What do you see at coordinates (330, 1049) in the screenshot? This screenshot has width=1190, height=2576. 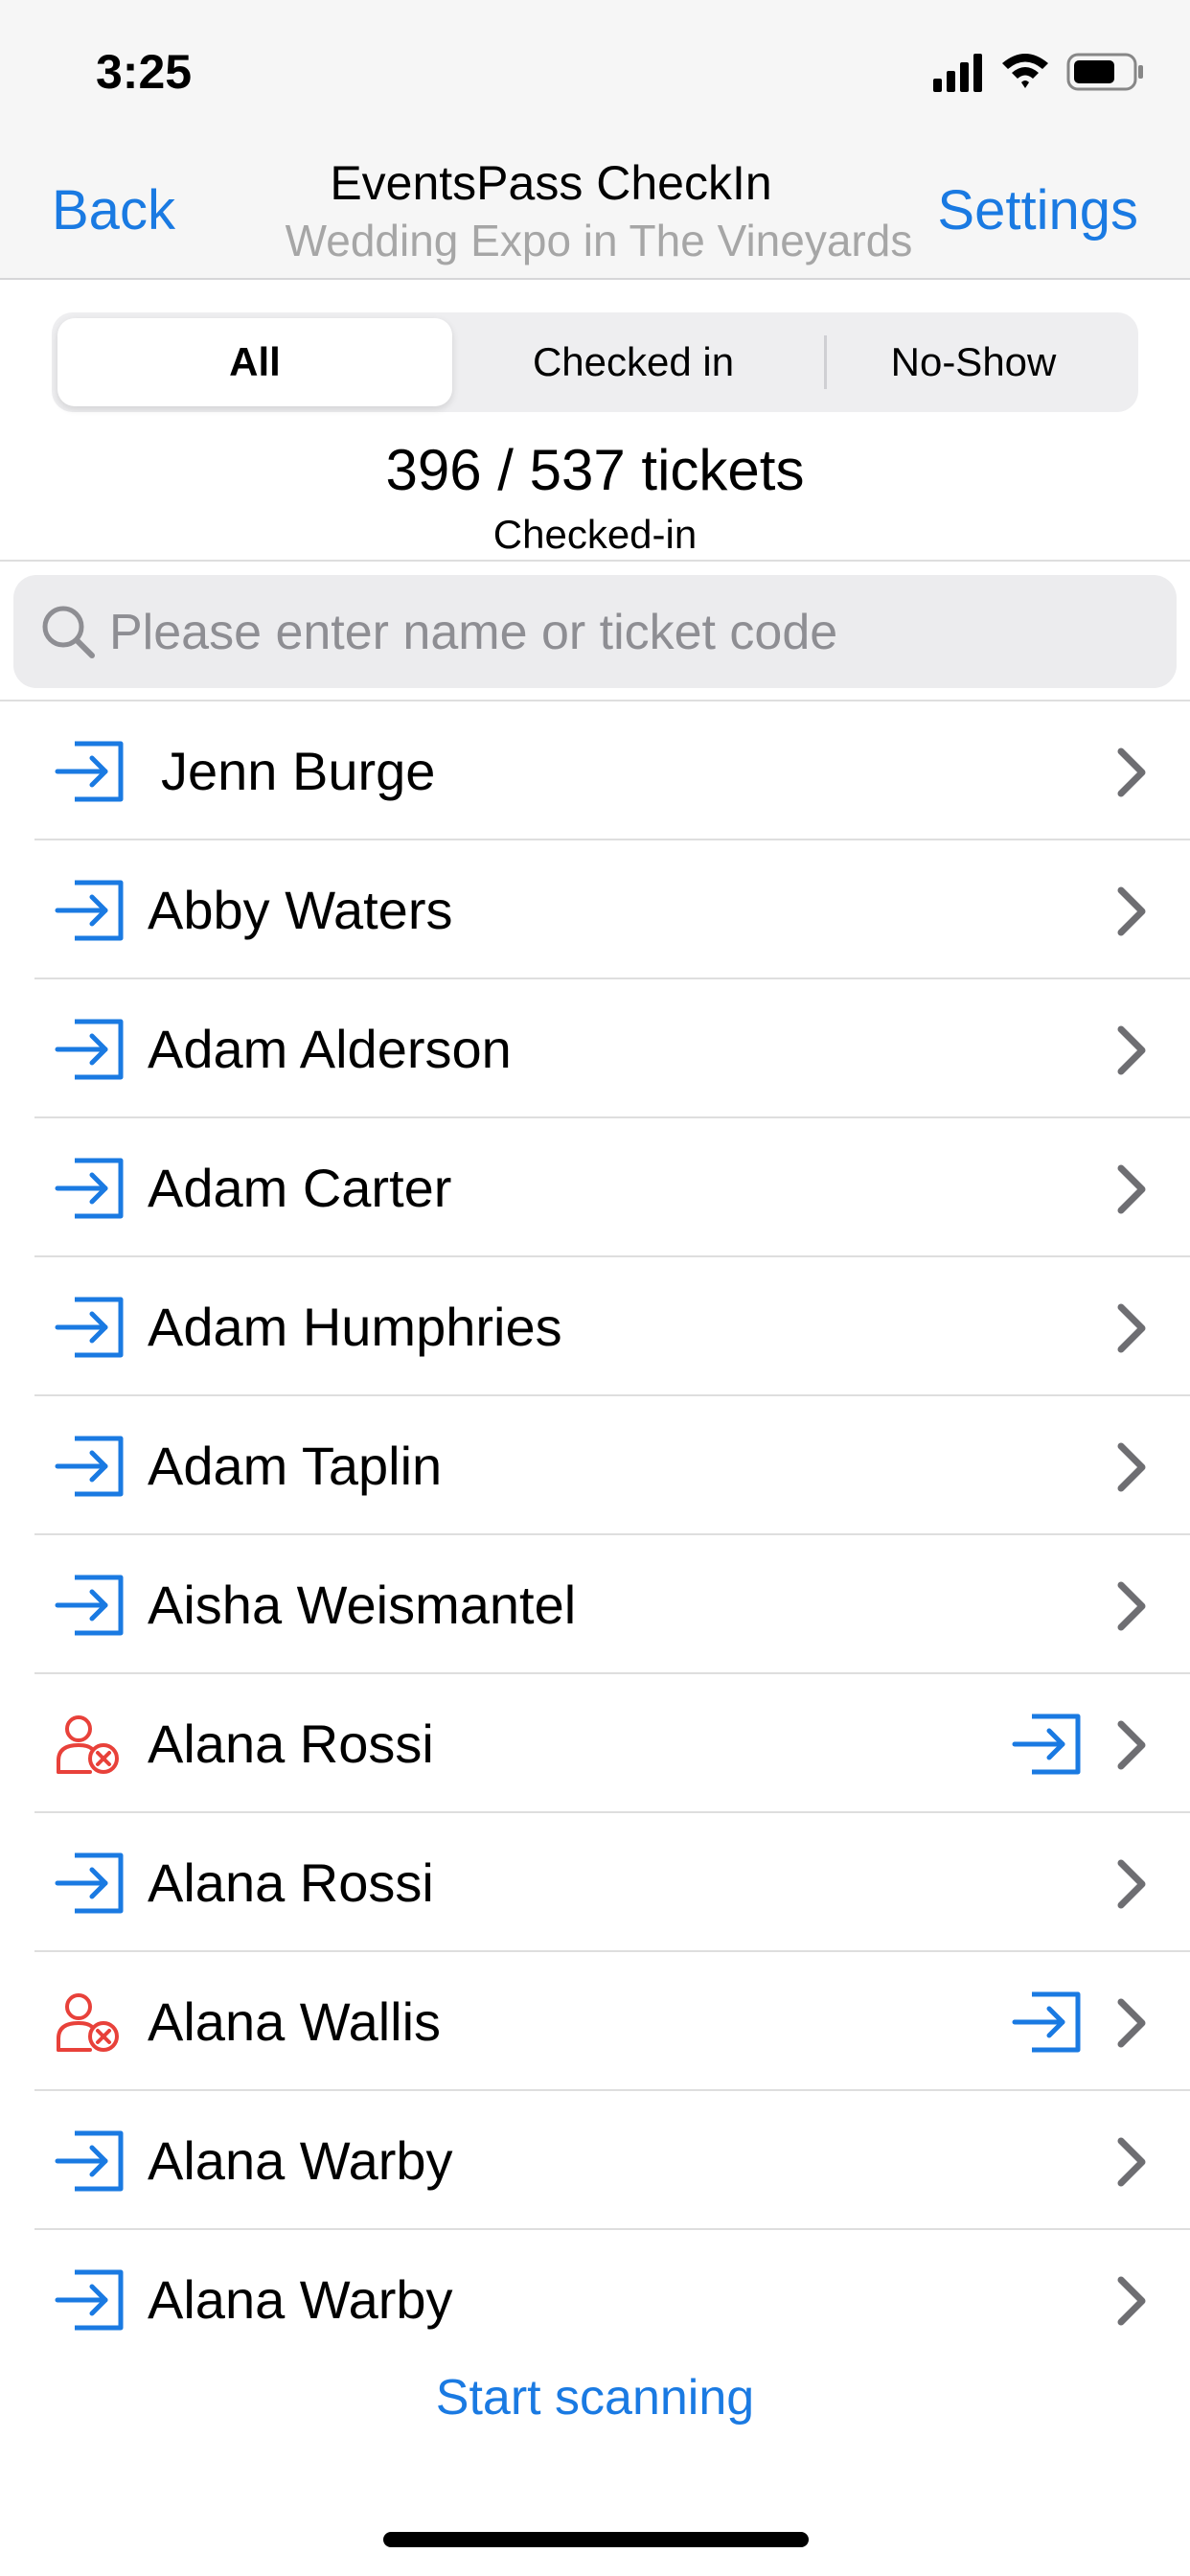 I see `attendee-name: Adam Alderson` at bounding box center [330, 1049].